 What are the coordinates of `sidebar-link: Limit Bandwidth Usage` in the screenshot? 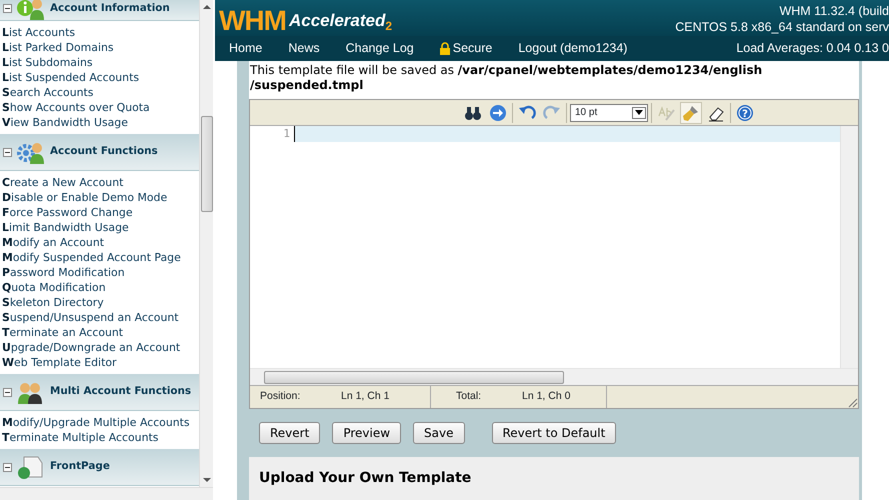 It's located at (100, 227).